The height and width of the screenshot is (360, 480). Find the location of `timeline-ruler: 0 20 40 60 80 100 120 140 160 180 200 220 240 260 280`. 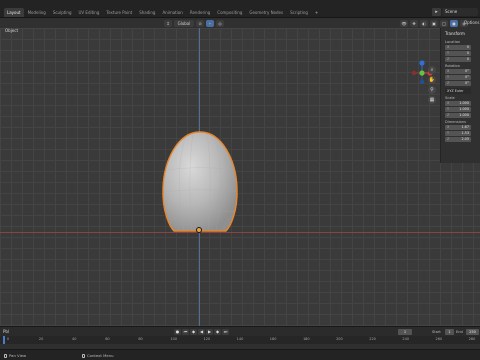

timeline-ruler: 0 20 40 60 80 100 120 140 160 180 200 220 240 260 280 is located at coordinates (240, 340).